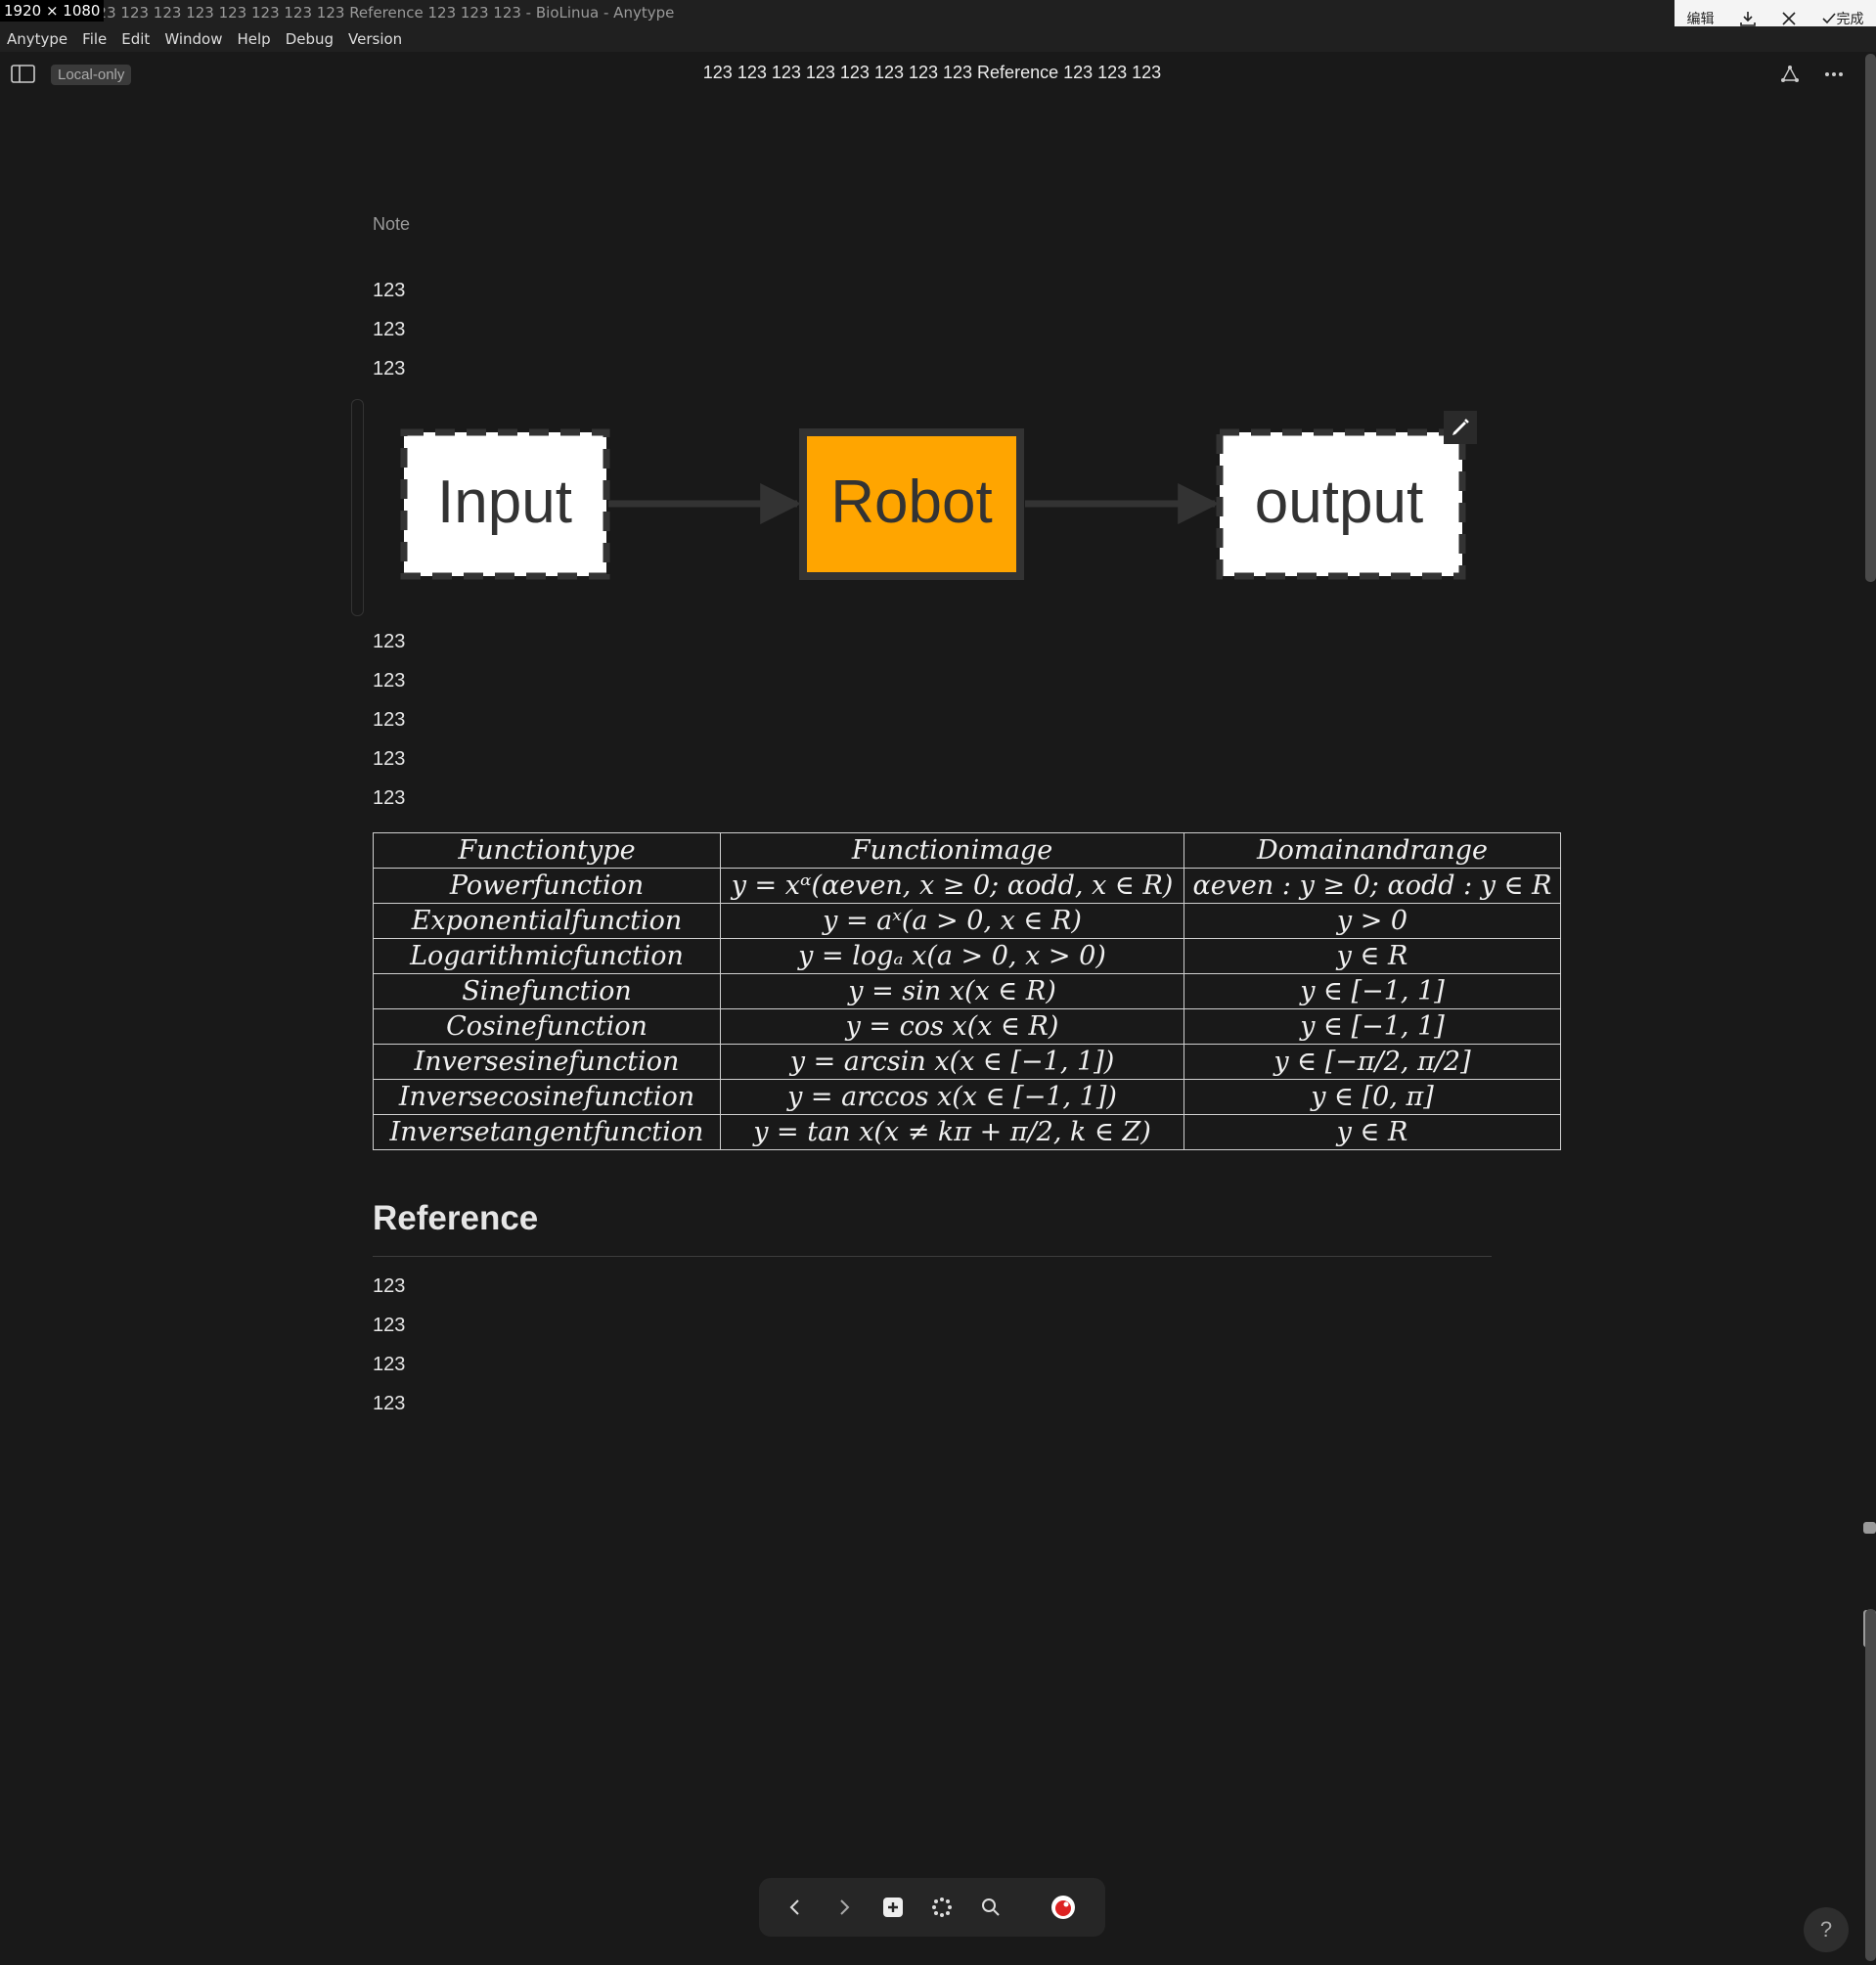 This screenshot has height=1965, width=1876. What do you see at coordinates (91, 75) in the screenshot?
I see `local-only-badge: Local-only` at bounding box center [91, 75].